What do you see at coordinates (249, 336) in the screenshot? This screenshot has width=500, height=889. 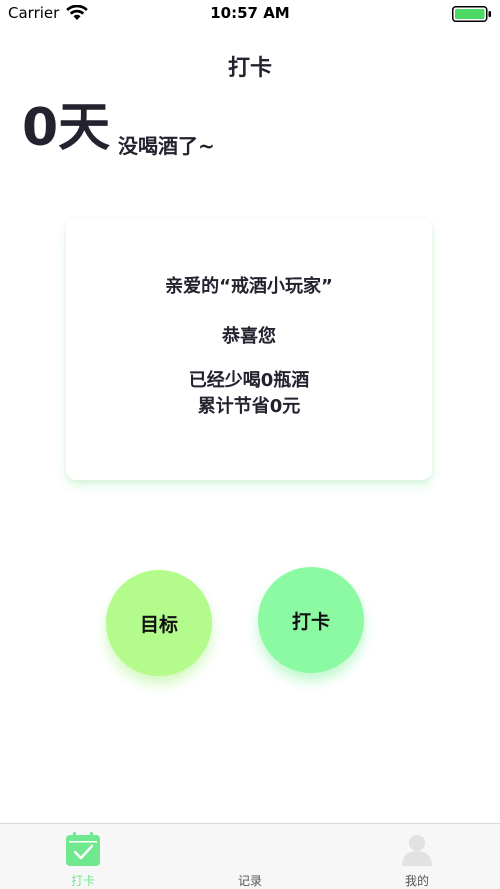 I see `card-congrats: 恭喜您` at bounding box center [249, 336].